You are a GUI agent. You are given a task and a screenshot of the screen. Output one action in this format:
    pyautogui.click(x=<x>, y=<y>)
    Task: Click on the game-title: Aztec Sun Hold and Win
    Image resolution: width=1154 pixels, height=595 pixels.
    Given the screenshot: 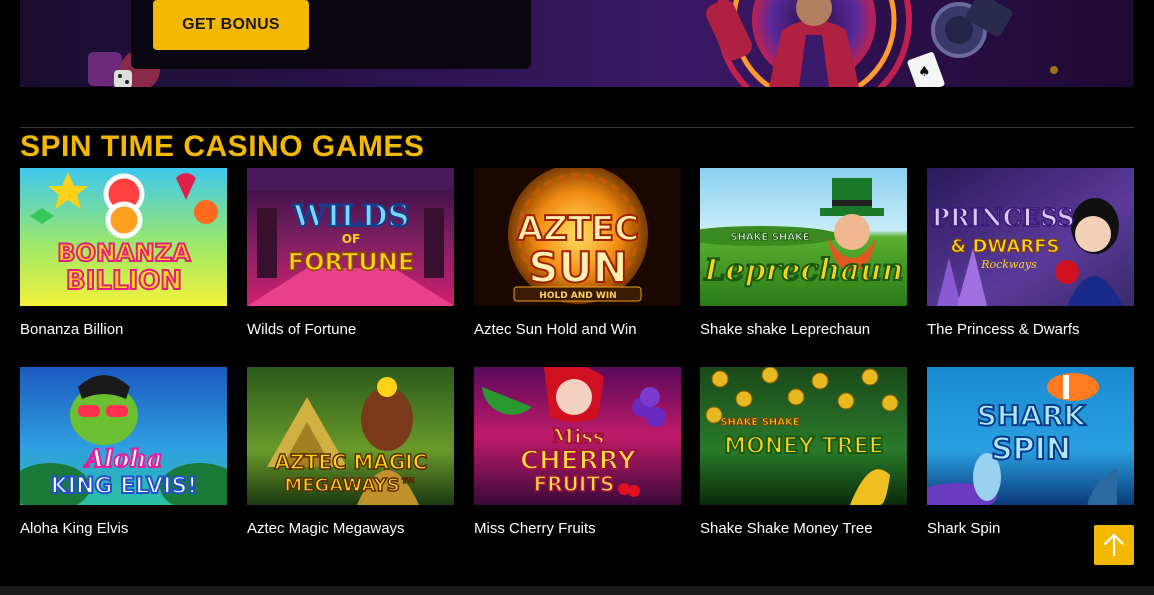 What is the action you would take?
    pyautogui.click(x=577, y=330)
    